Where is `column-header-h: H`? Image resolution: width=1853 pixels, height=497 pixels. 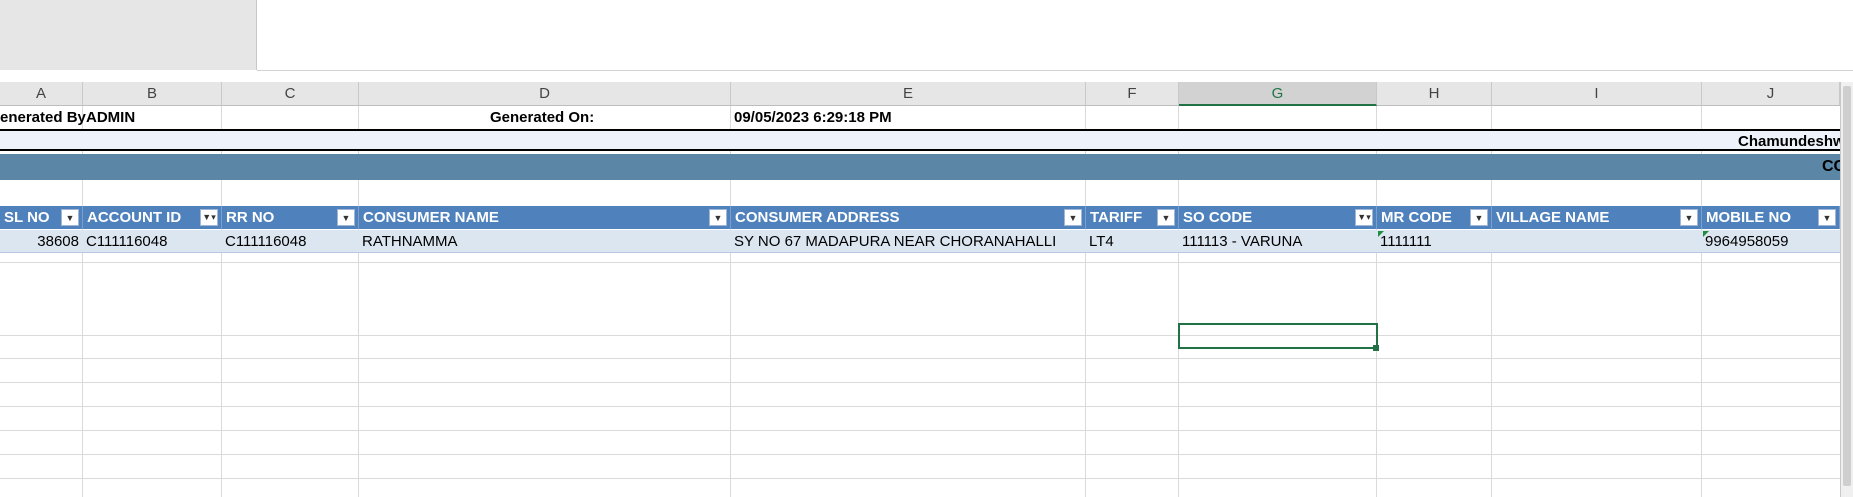
column-header-h: H is located at coordinates (1434, 94).